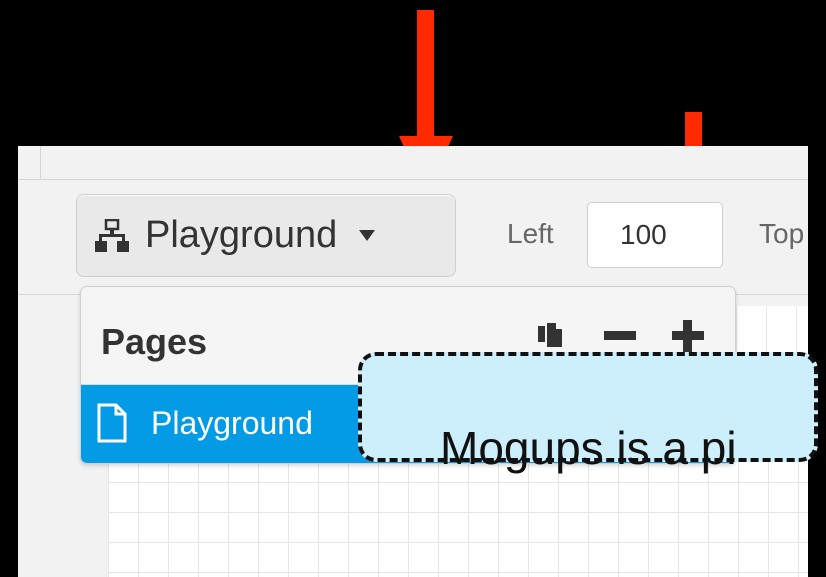 The image size is (826, 577). Describe the element at coordinates (551, 335) in the screenshot. I see `copy-icon` at that location.